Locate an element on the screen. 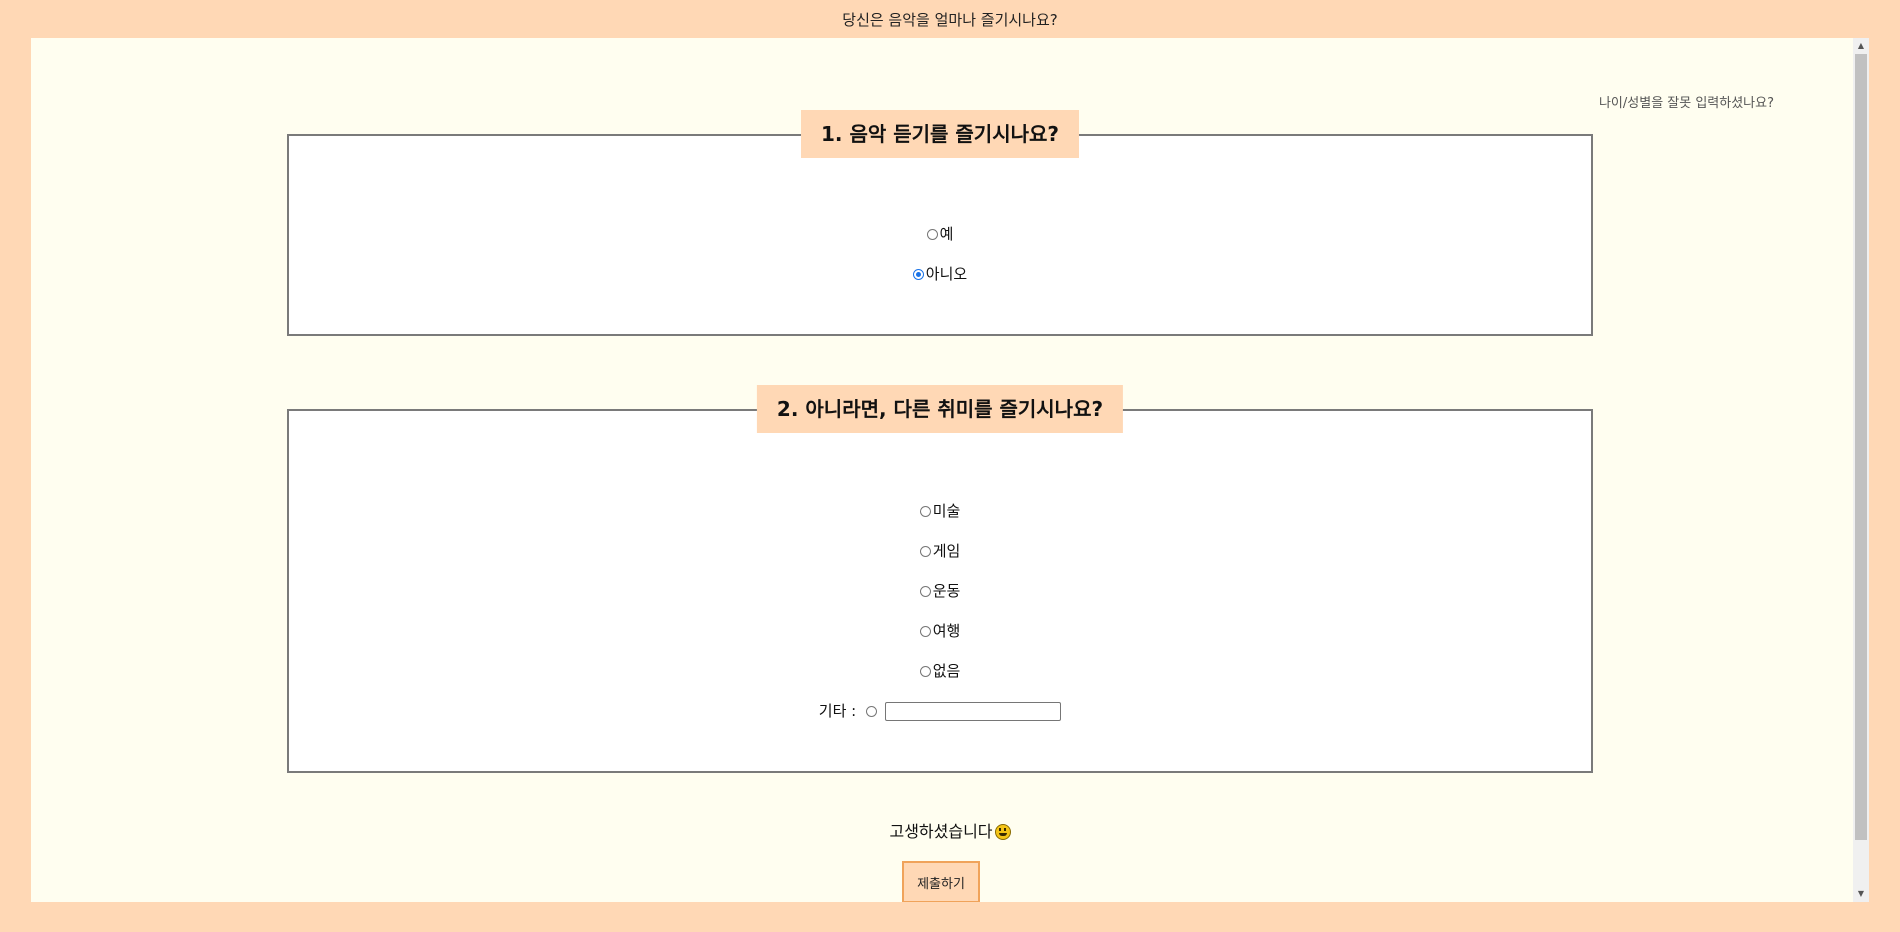 The width and height of the screenshot is (1900, 932). thanks-message: 고생하셨습니다 is located at coordinates (950, 830).